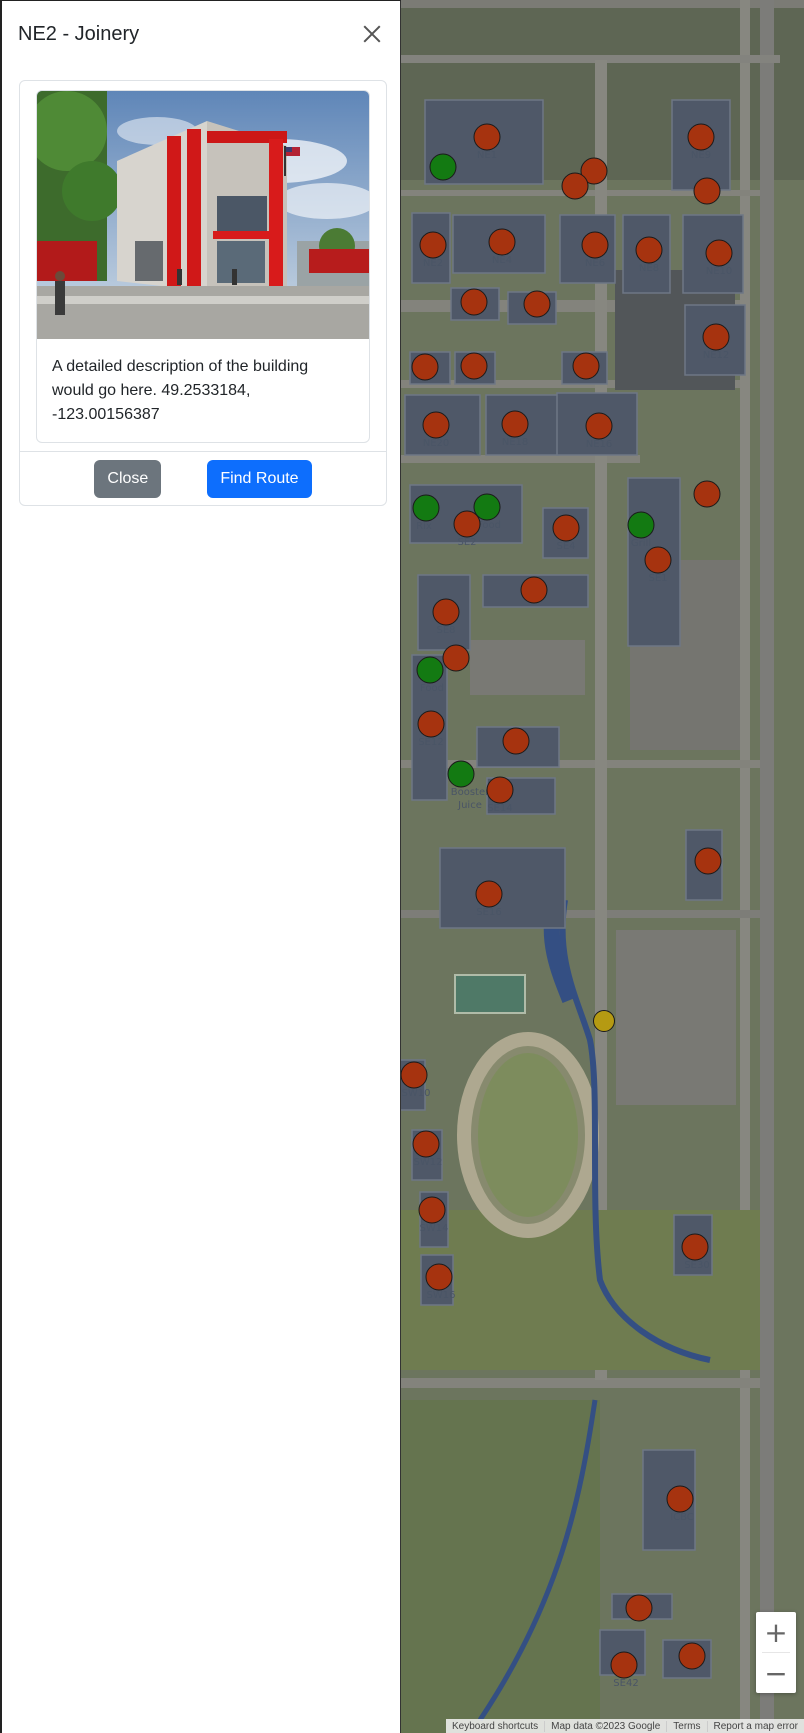 This screenshot has width=804, height=1733. Describe the element at coordinates (680, 1499) in the screenshot. I see `building-pin-icbc` at that location.